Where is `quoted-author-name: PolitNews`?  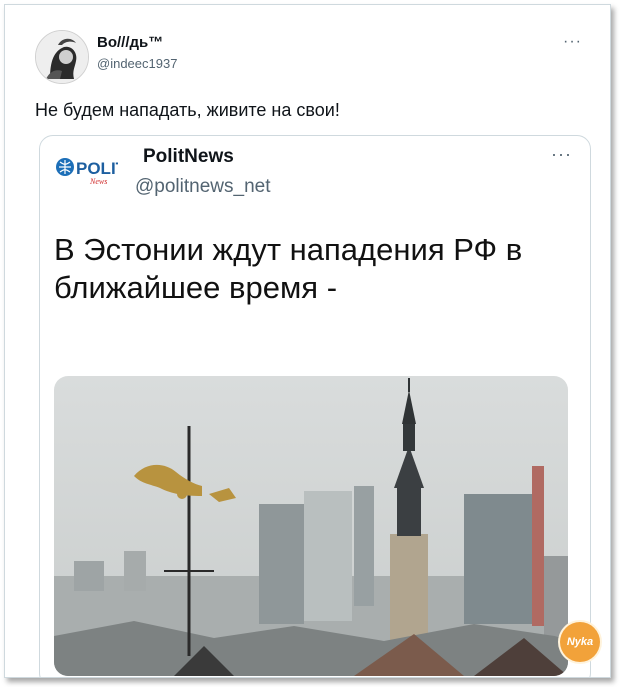
quoted-author-name: PolitNews is located at coordinates (188, 157).